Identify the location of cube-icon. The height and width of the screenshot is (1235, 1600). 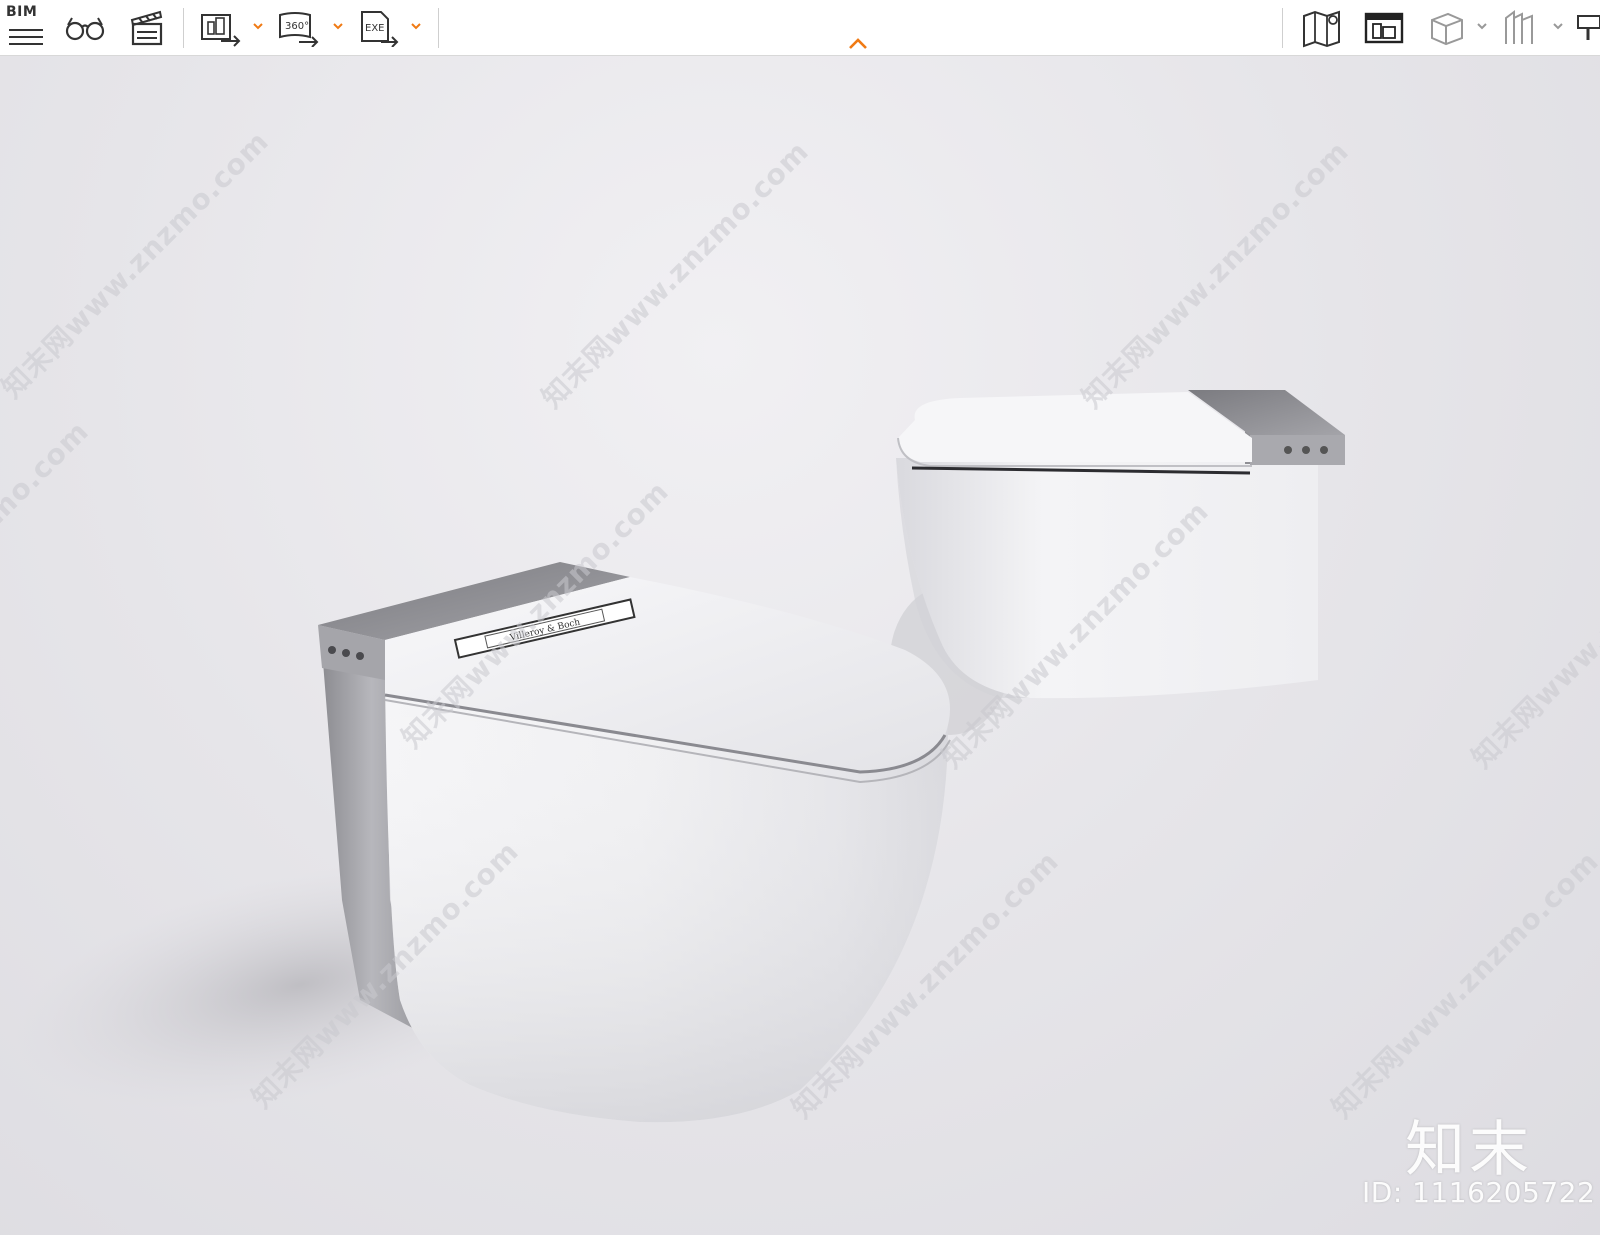
(1447, 29).